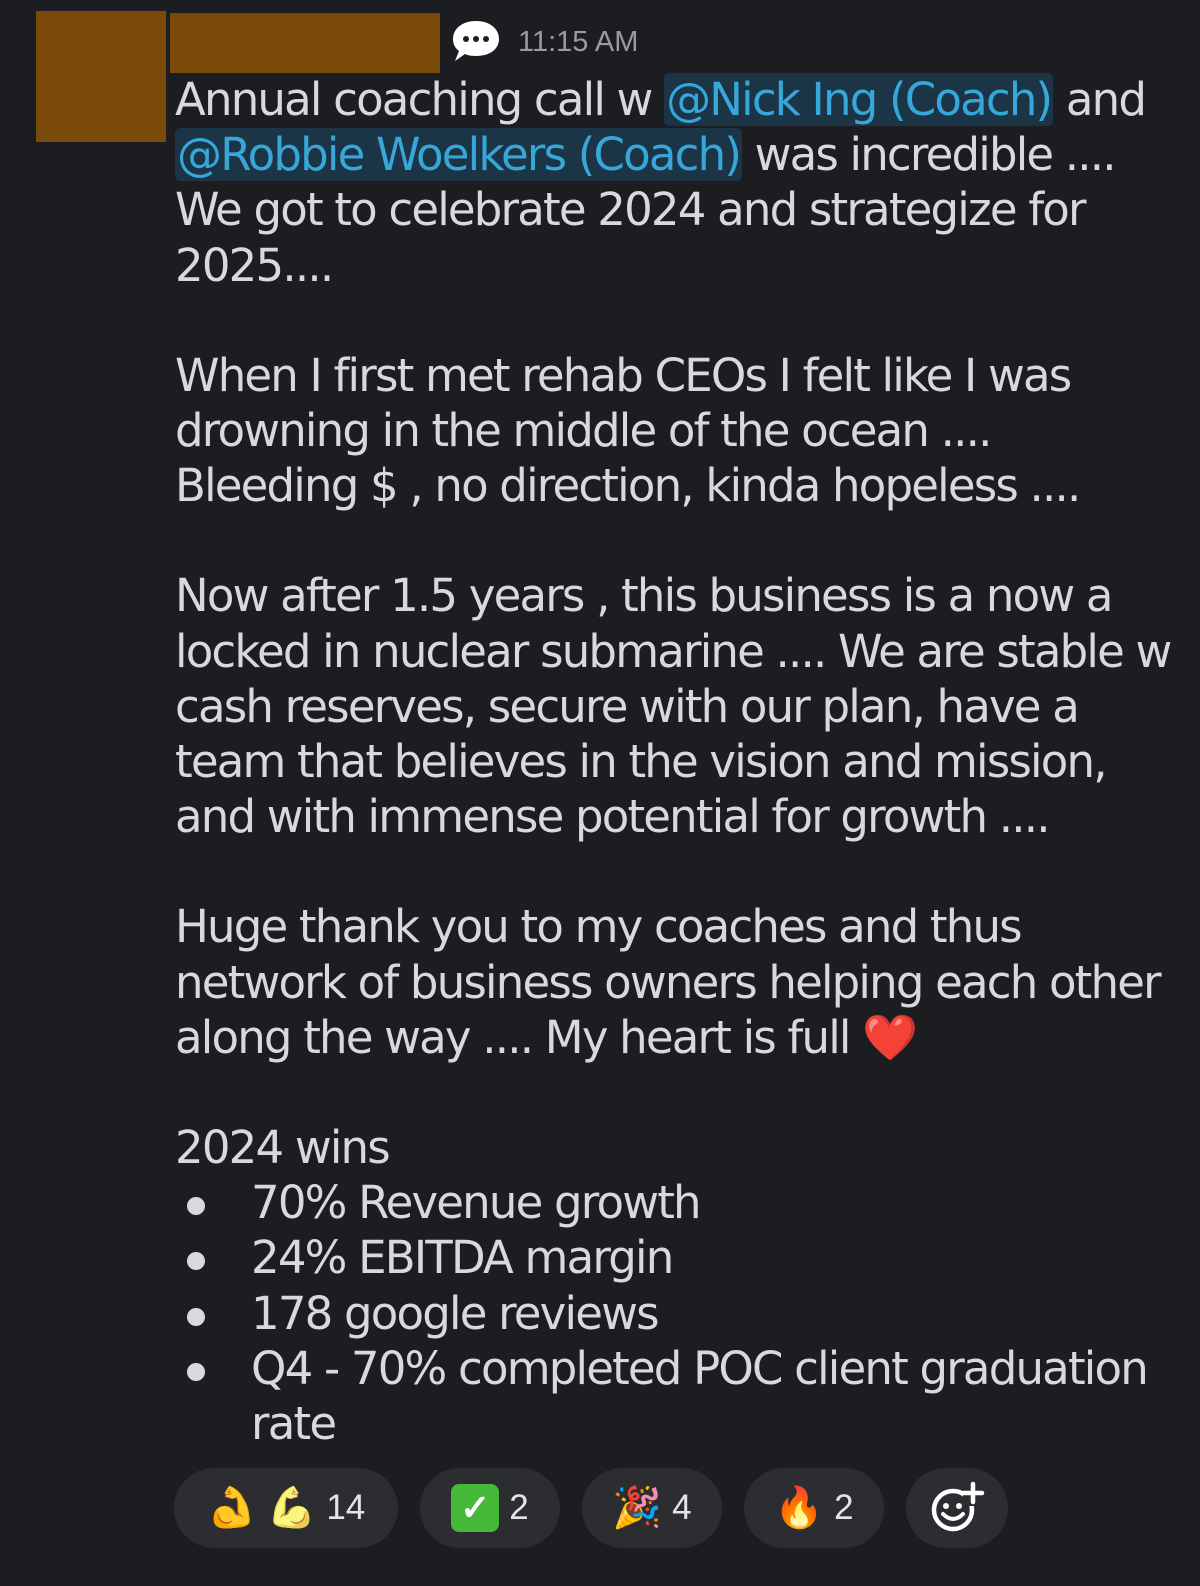 The image size is (1200, 1586). I want to click on wins-heading: 2024 wins, so click(283, 1148).